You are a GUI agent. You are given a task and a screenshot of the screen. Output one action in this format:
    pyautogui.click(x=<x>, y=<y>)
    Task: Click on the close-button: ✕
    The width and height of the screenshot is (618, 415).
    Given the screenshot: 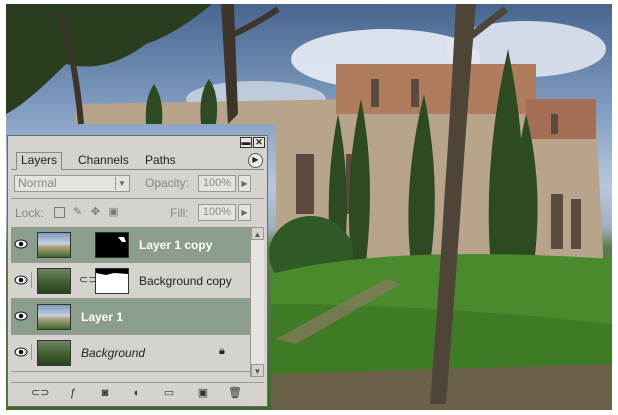 What is the action you would take?
    pyautogui.click(x=259, y=142)
    